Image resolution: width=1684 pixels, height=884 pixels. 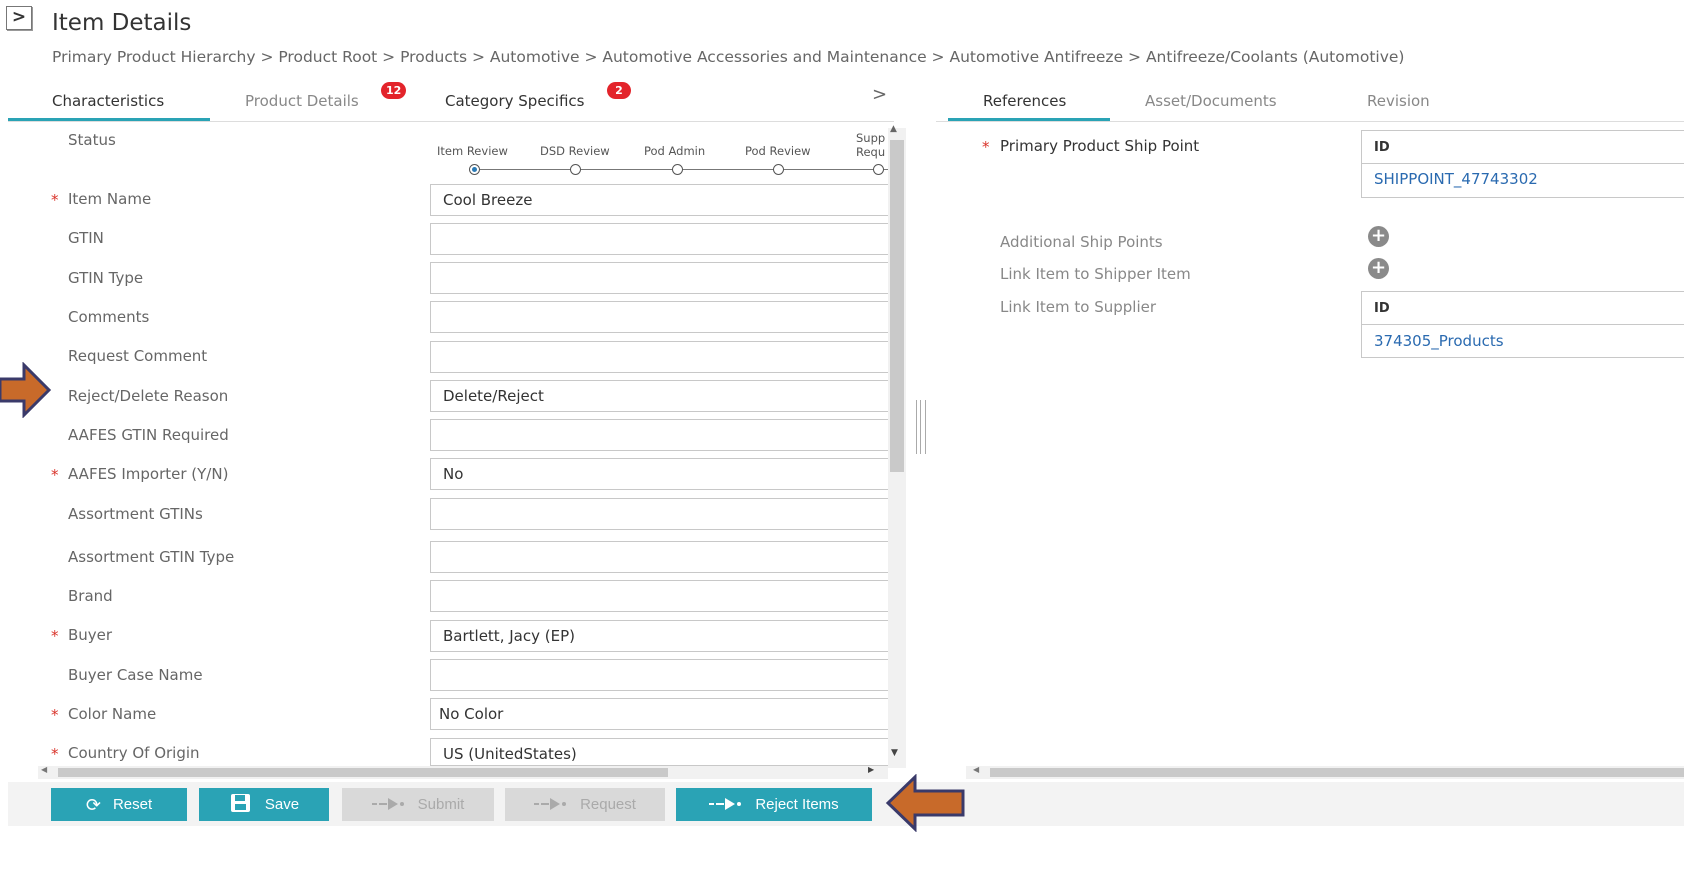 What do you see at coordinates (441, 804) in the screenshot?
I see `submit-label: Submit` at bounding box center [441, 804].